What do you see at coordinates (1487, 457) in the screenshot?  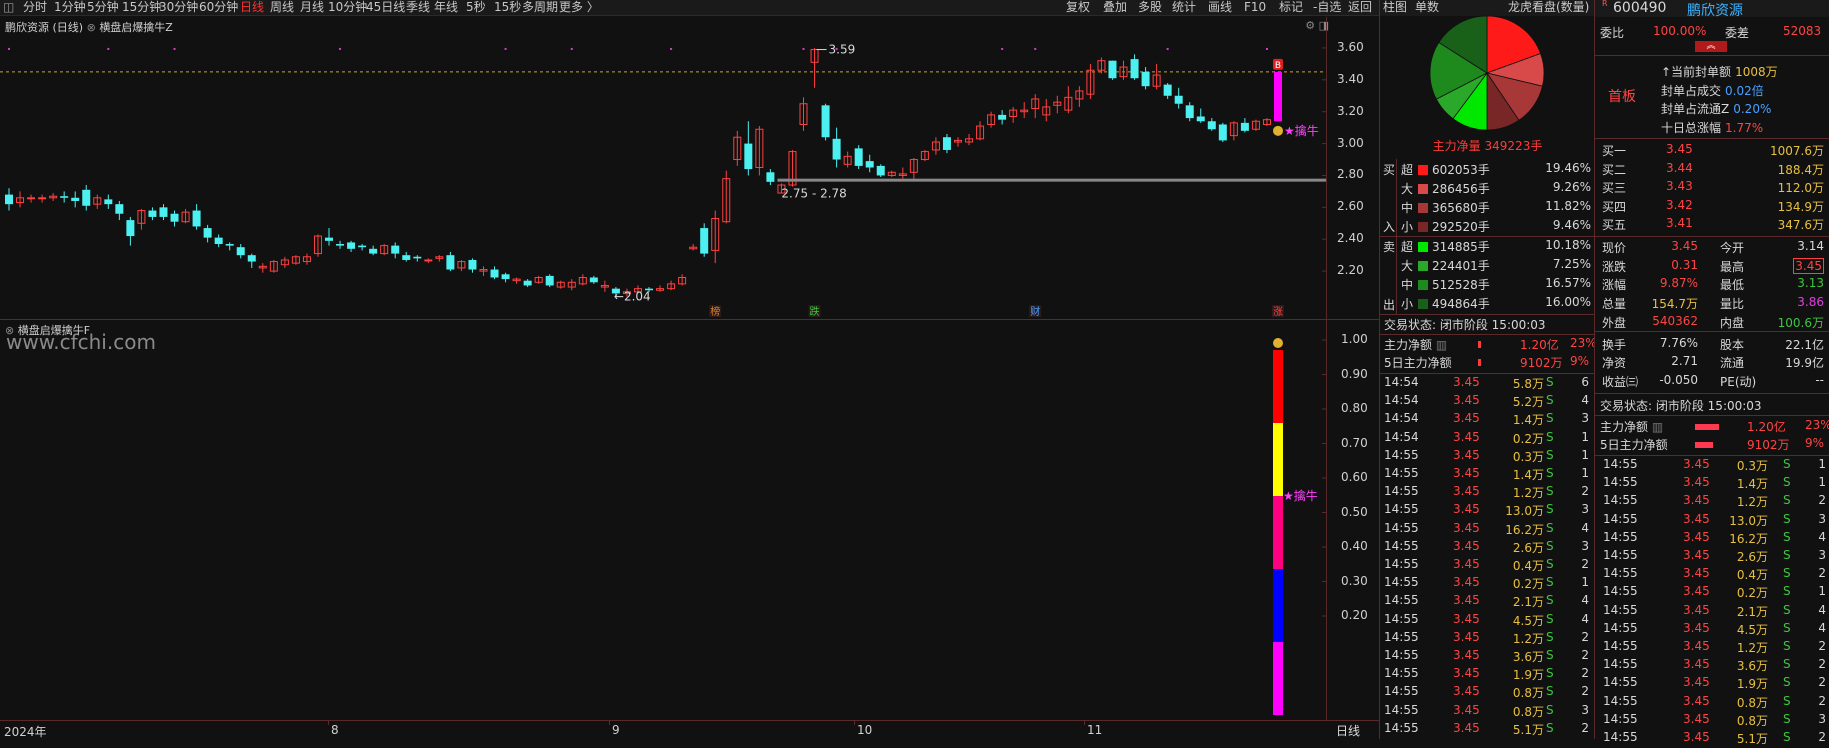 I see `tick-row: 14:55 3.45 0.3万 S 1` at bounding box center [1487, 457].